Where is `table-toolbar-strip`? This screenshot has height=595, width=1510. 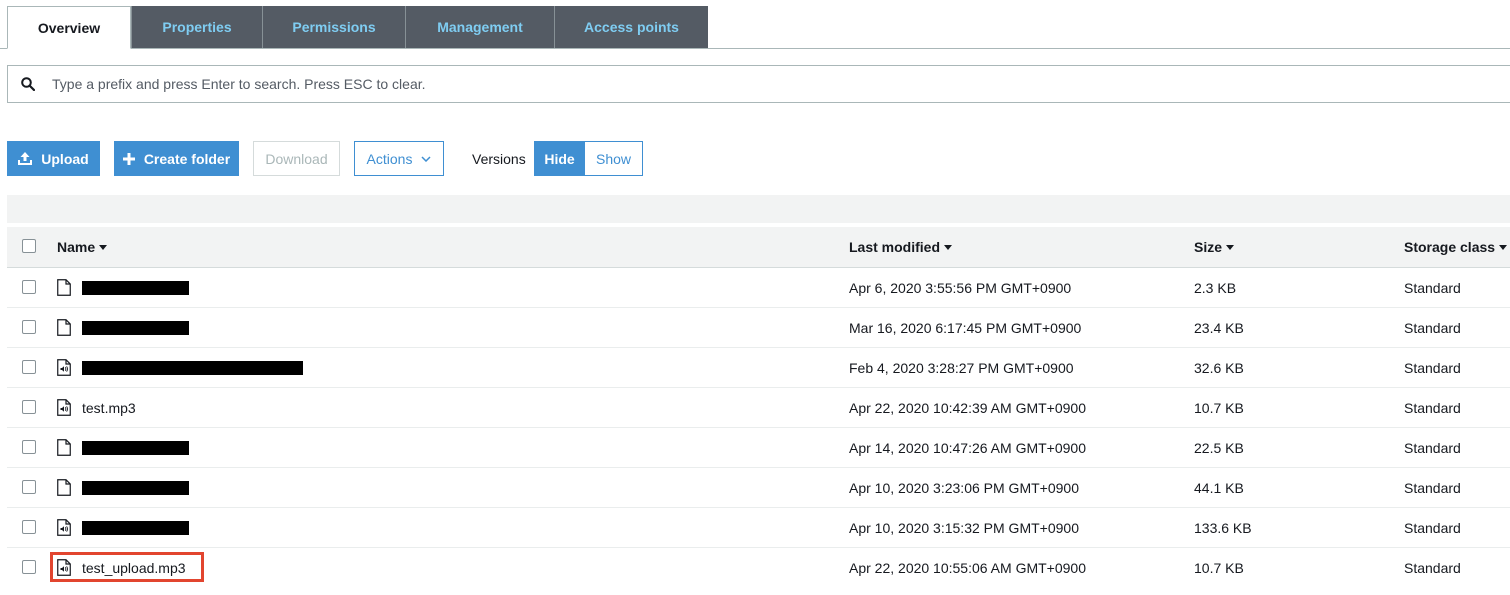 table-toolbar-strip is located at coordinates (758, 209).